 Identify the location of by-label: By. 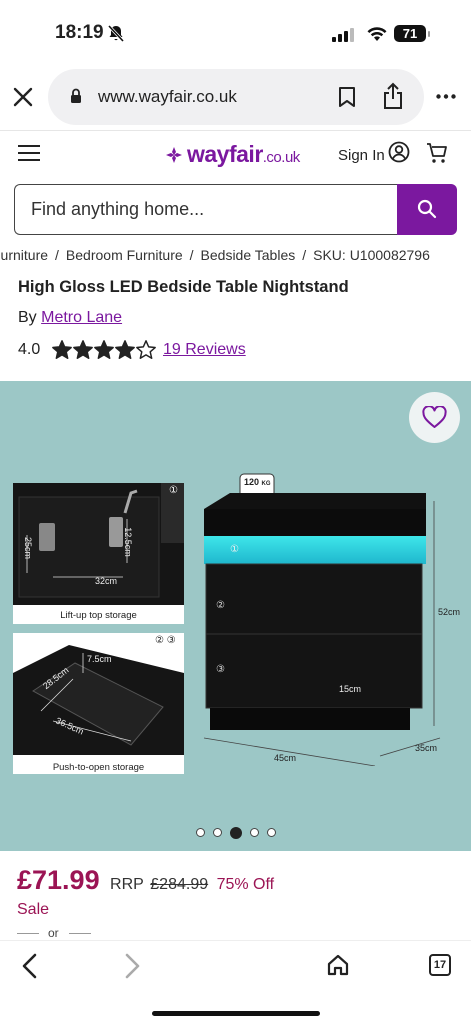
(27, 317).